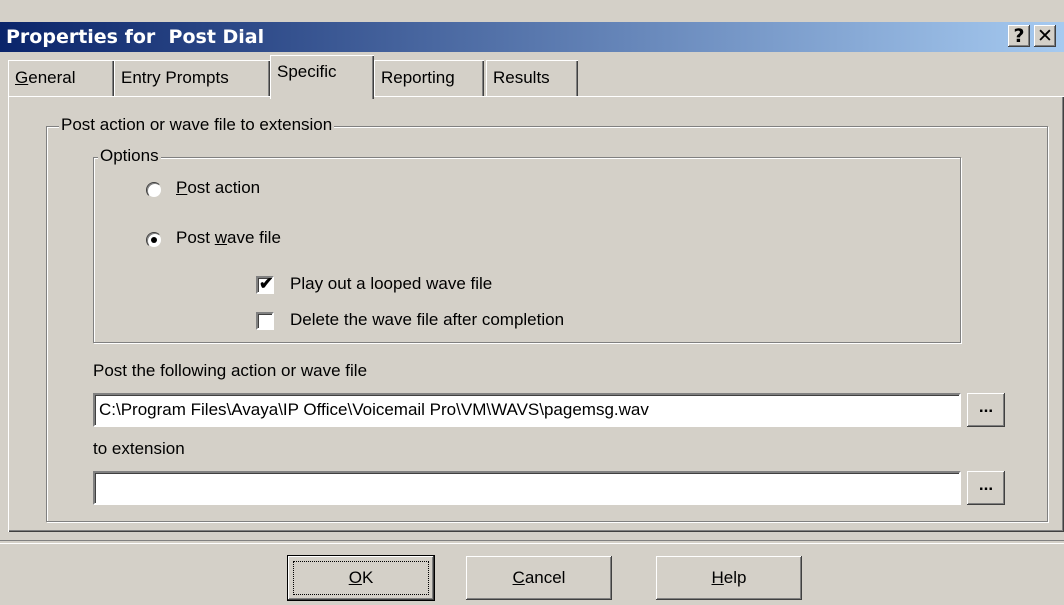 The width and height of the screenshot is (1064, 605). I want to click on post-wave-file-radio, so click(154, 240).